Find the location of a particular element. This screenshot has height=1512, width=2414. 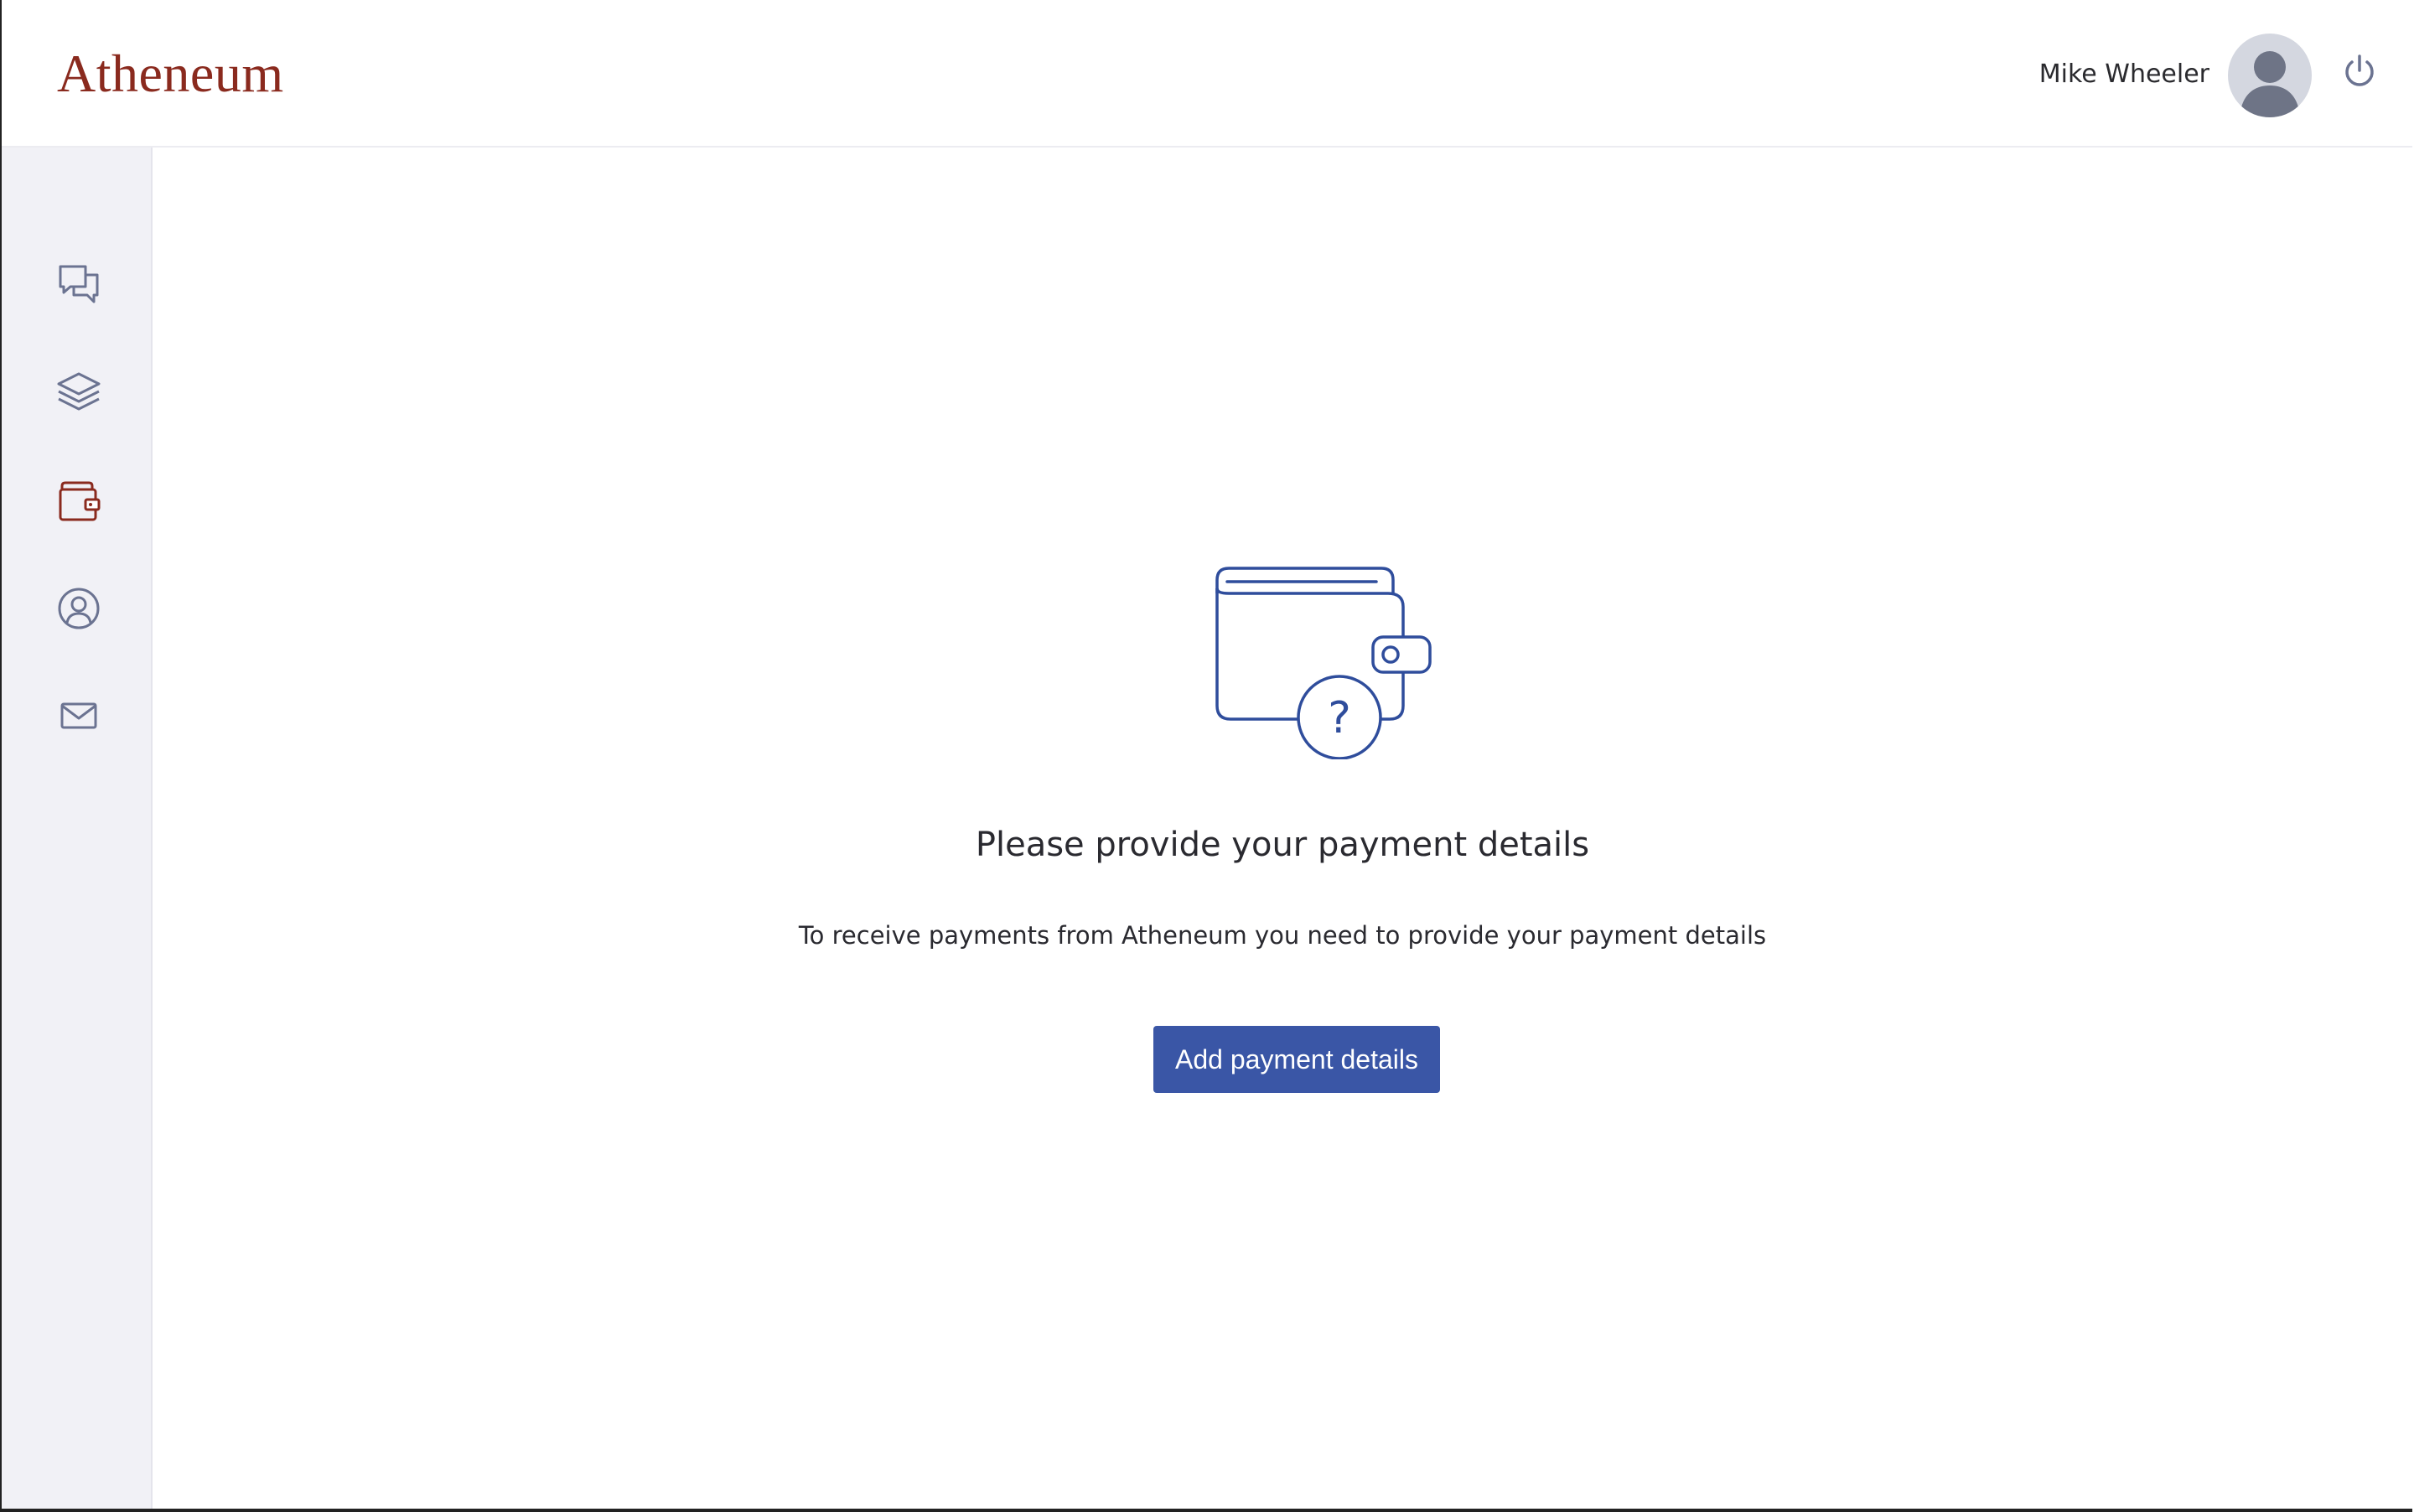

user-circle-icon is located at coordinates (79, 608).